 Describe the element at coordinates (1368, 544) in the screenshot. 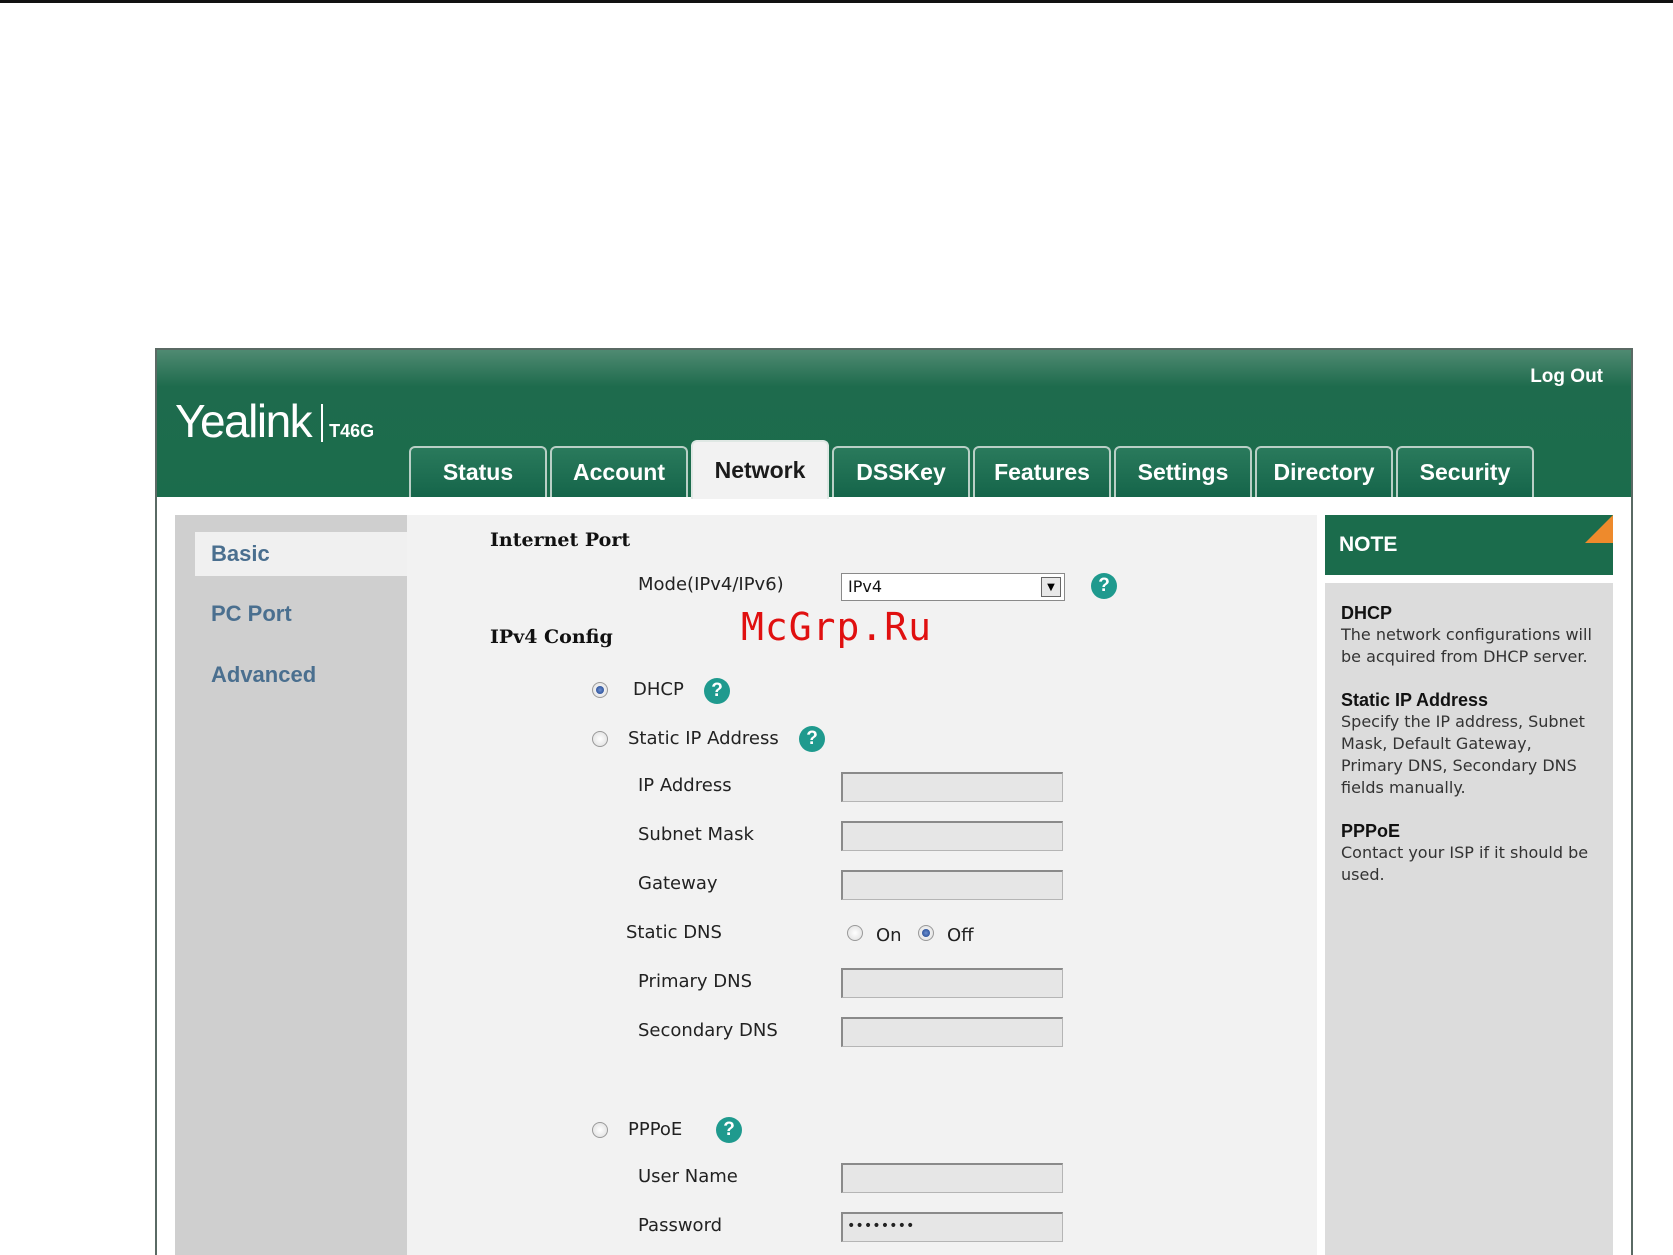

I see `note-title: NOTE` at that location.